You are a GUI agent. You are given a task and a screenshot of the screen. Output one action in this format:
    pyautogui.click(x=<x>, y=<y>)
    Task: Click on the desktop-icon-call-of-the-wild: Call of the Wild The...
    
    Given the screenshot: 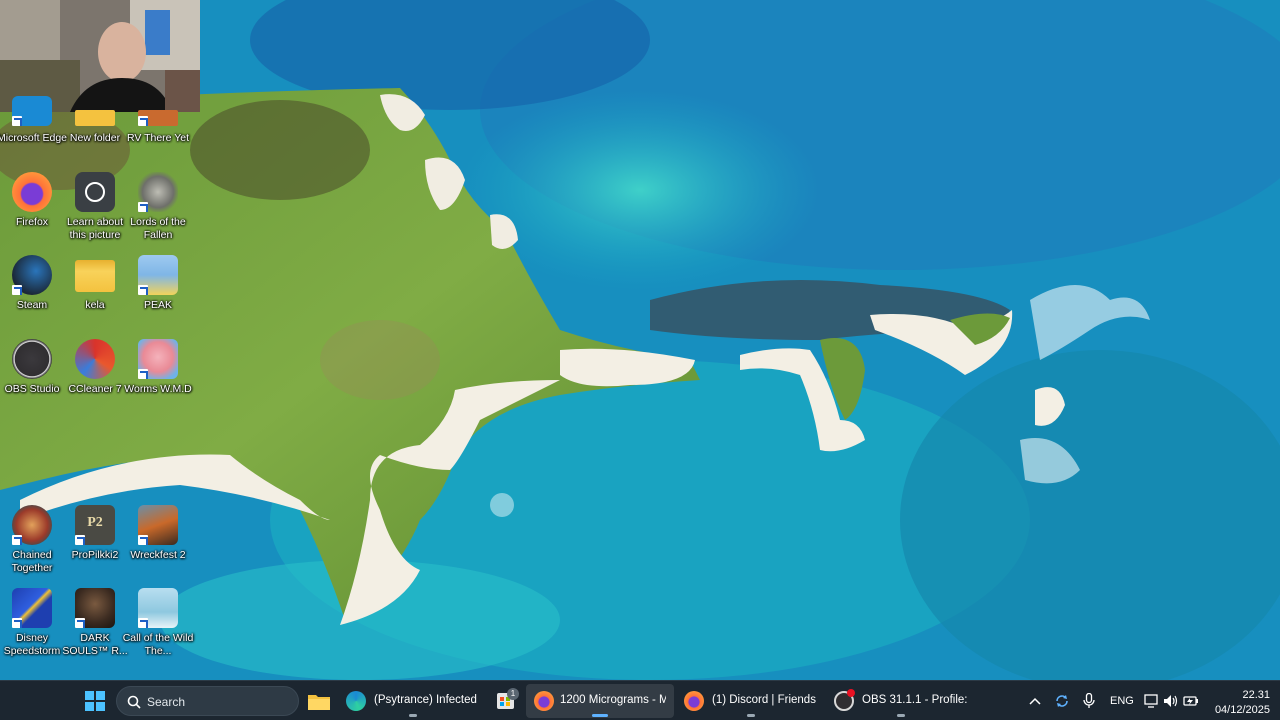 What is the action you would take?
    pyautogui.click(x=158, y=628)
    